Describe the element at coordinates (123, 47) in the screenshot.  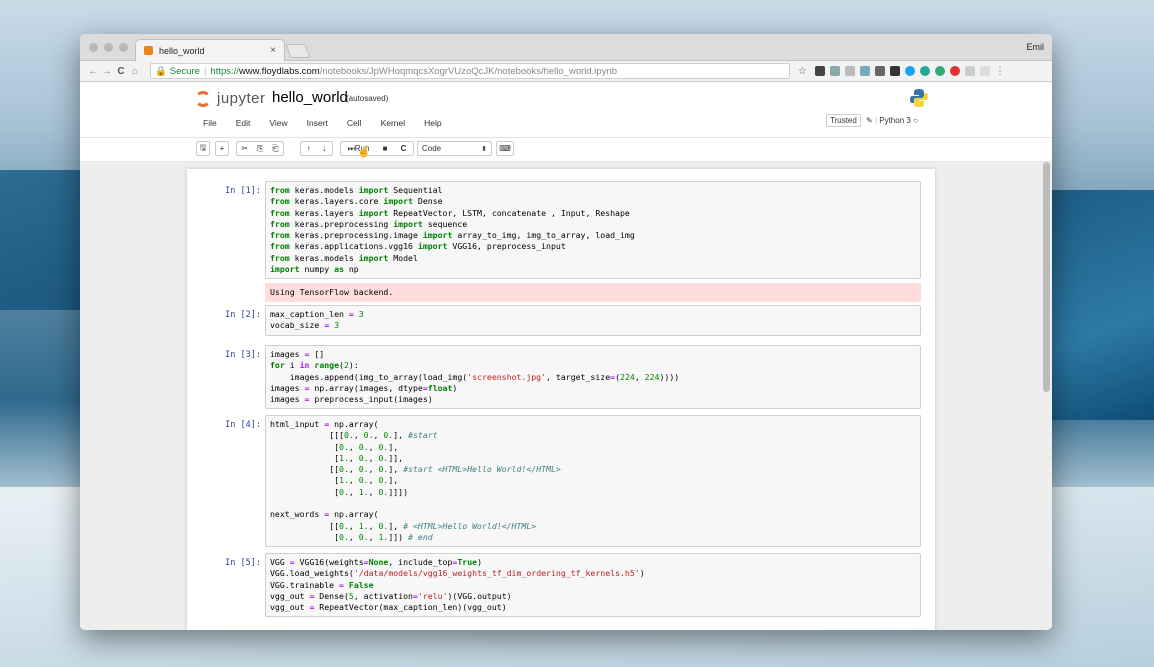
I see `zoom-window-icon` at that location.